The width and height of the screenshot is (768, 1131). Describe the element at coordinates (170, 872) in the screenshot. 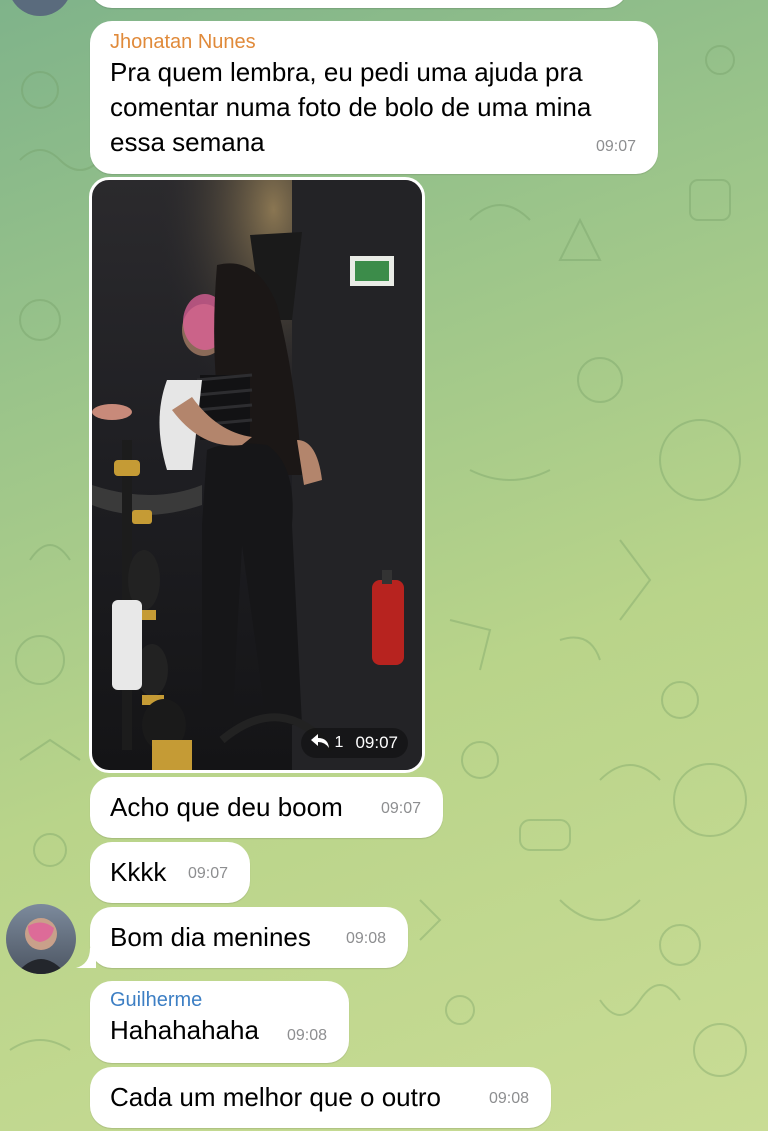

I see `message-bubble: Kkkk 09:07` at that location.